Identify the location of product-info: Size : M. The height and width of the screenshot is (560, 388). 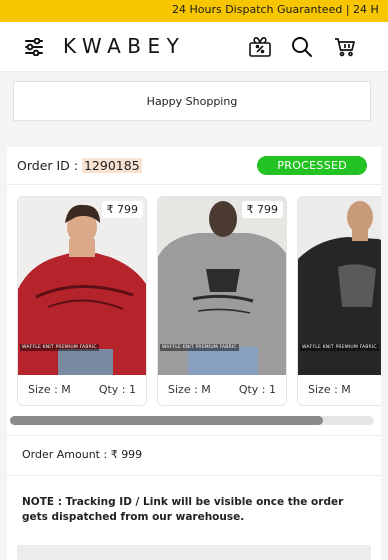
(339, 389).